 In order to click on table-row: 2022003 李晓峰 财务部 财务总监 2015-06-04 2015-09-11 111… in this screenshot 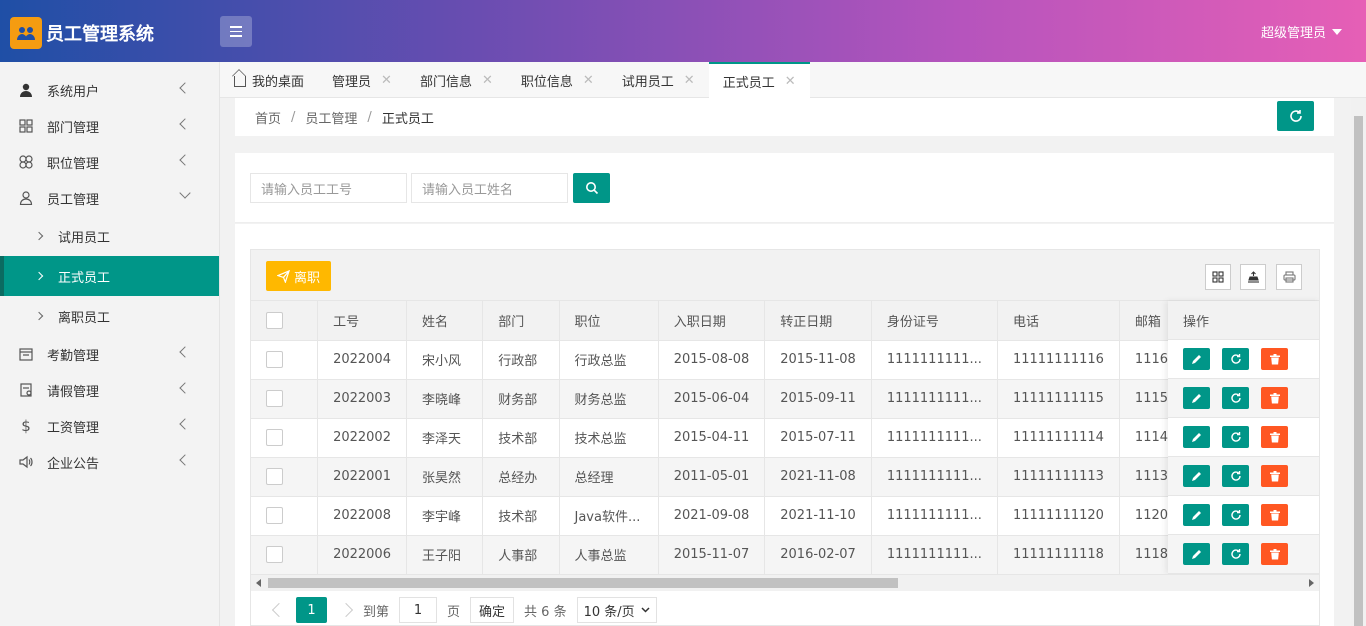, I will do `click(785, 399)`.